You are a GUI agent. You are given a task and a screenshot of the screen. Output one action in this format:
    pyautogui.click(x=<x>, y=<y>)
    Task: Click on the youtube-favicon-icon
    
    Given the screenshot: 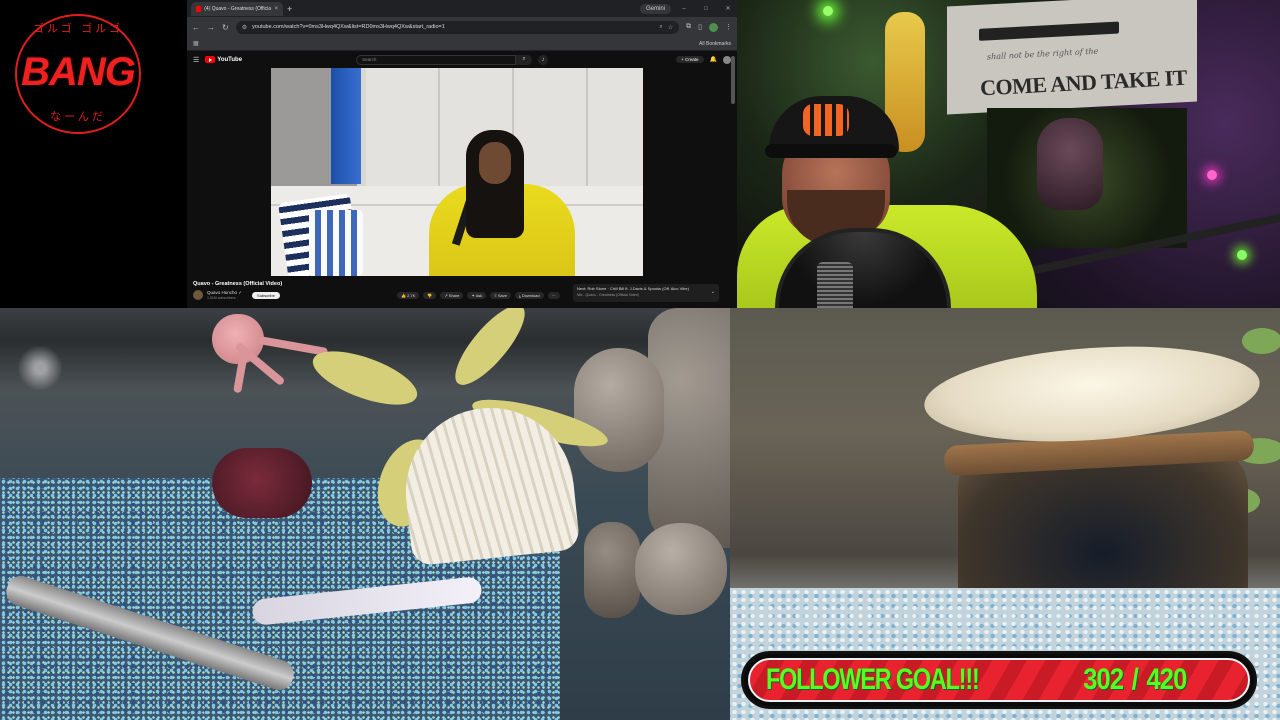 What is the action you would take?
    pyautogui.click(x=199, y=8)
    